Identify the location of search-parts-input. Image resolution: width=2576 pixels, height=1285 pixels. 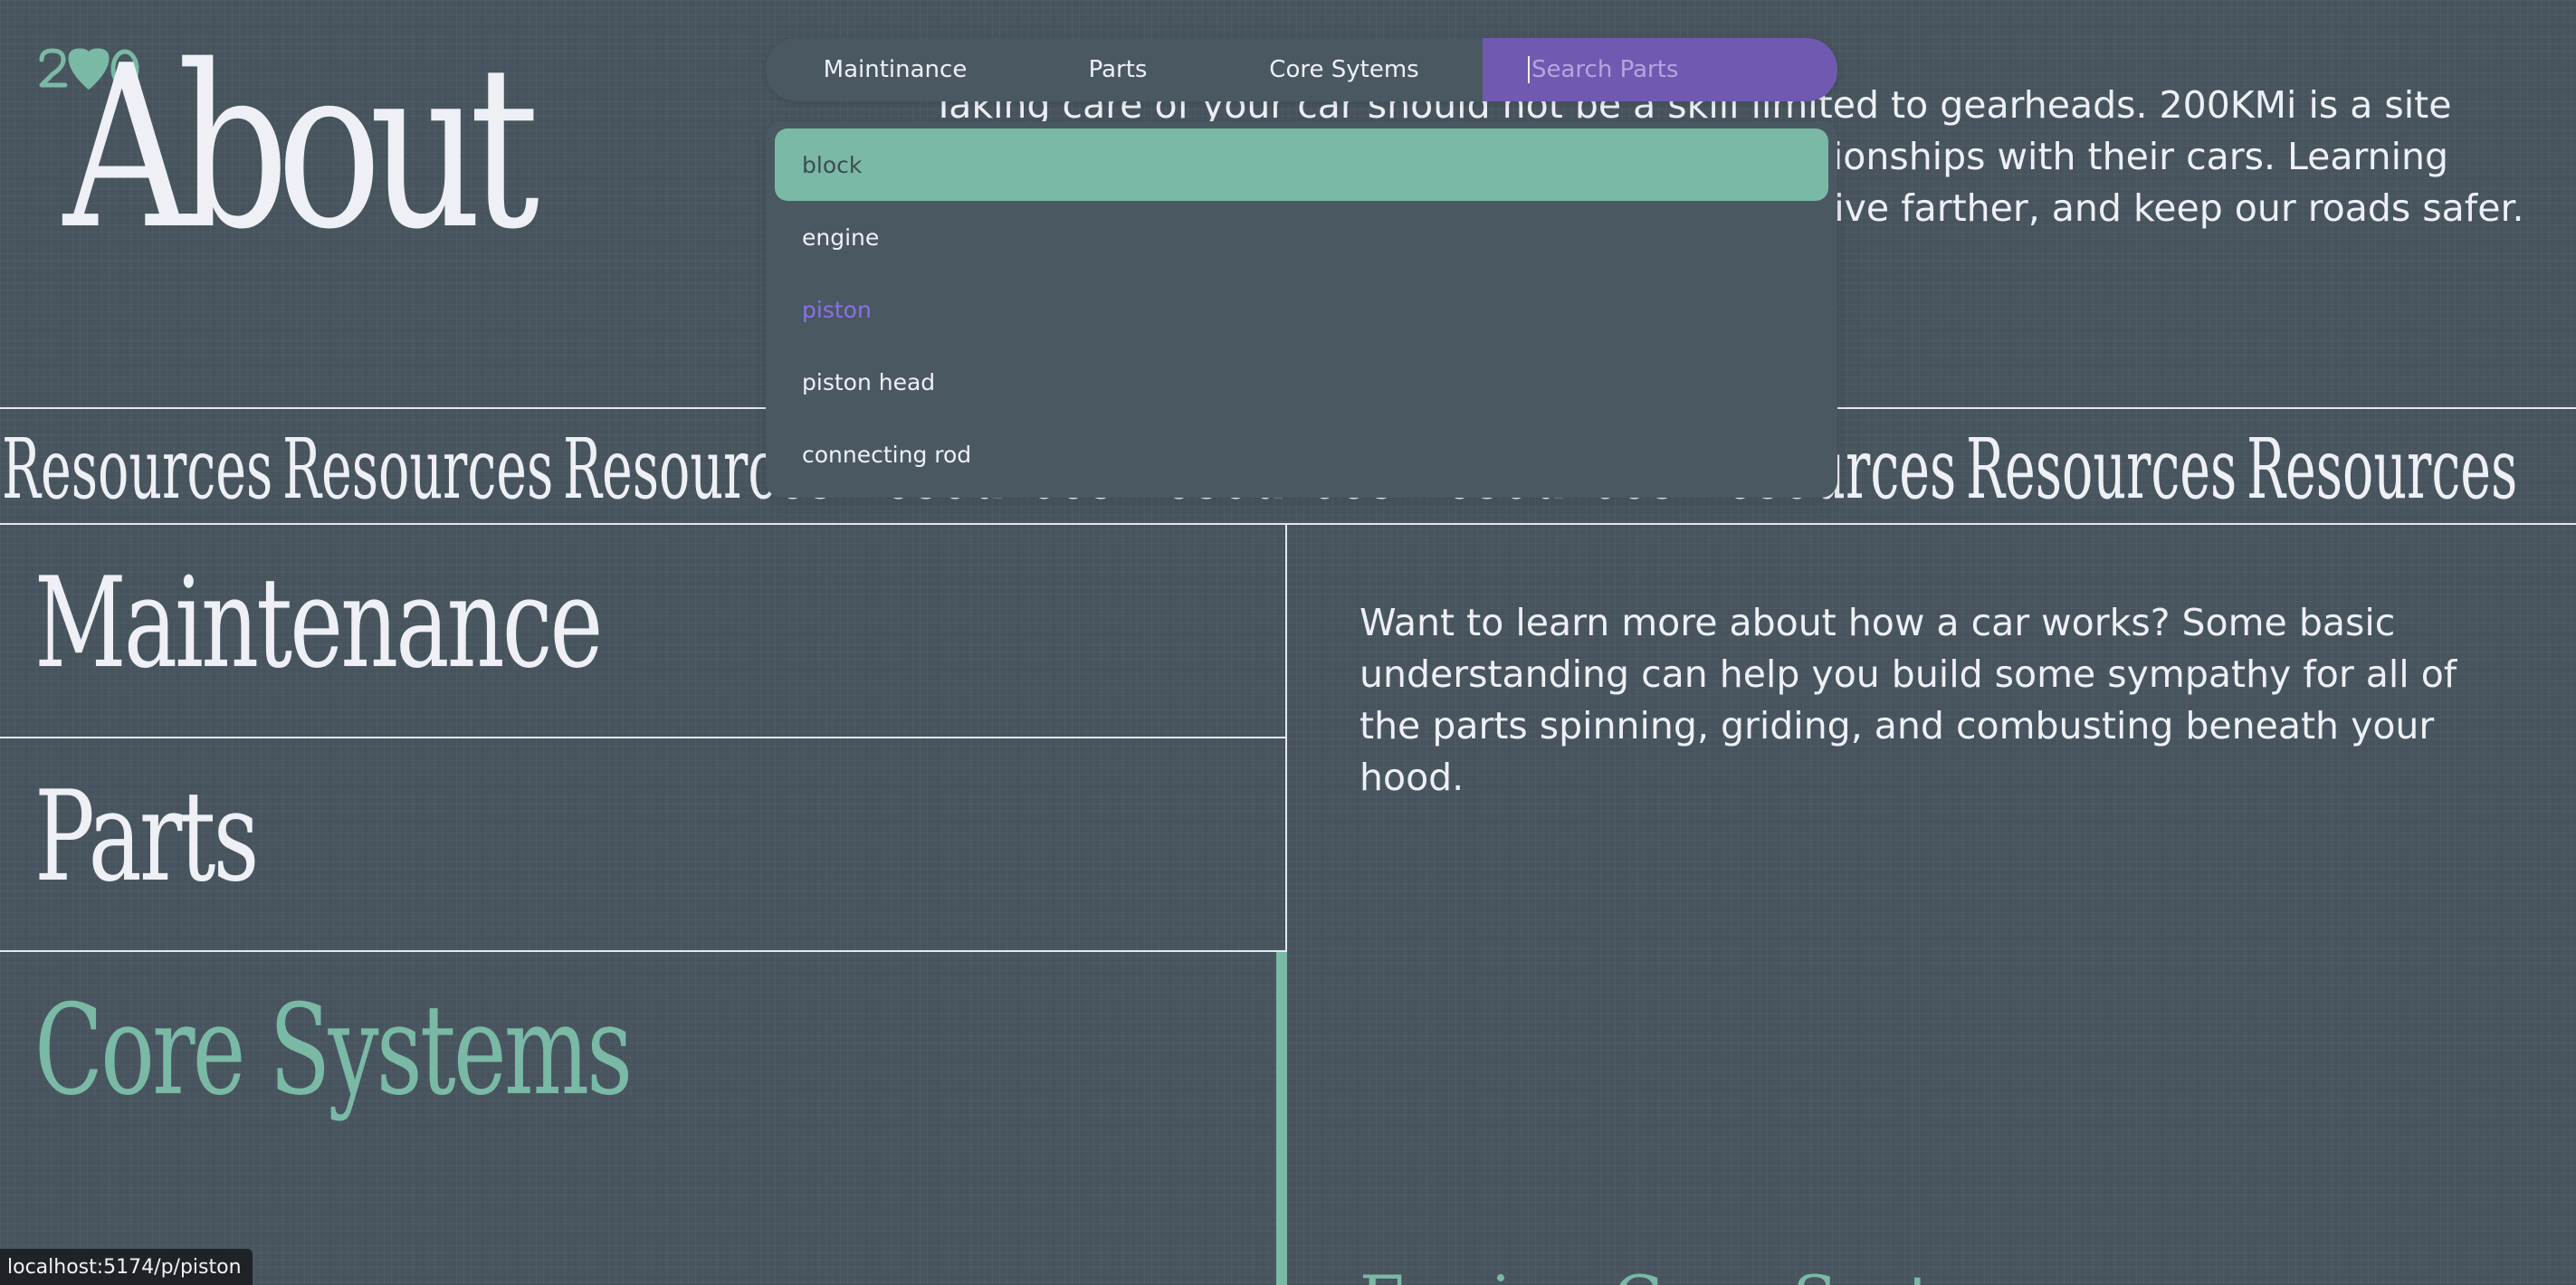
(1664, 69).